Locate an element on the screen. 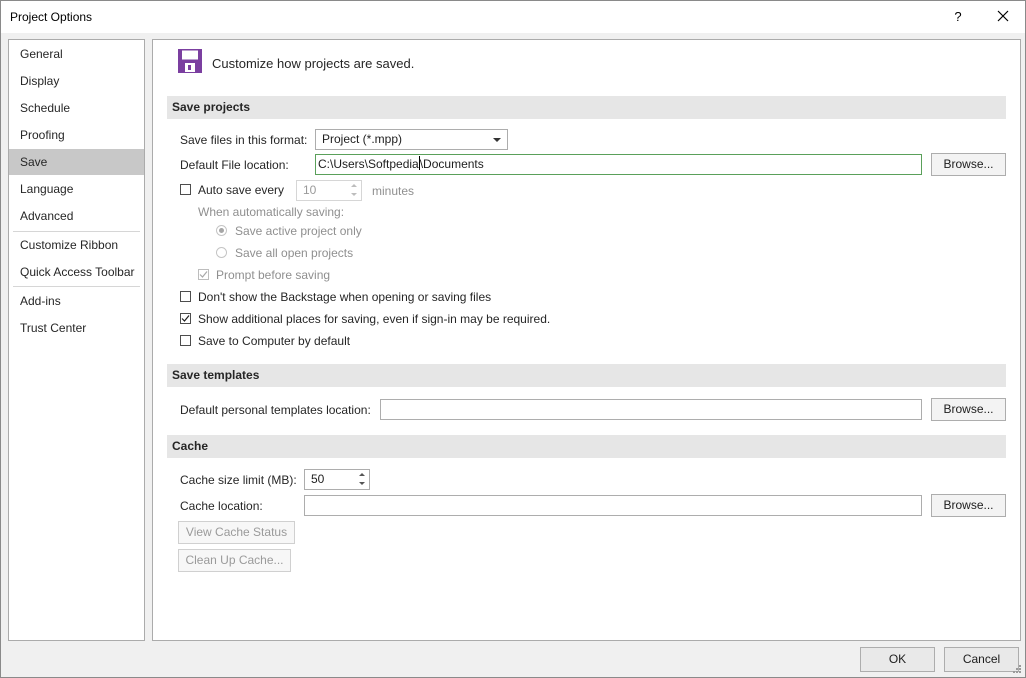 This screenshot has width=1026, height=678. auto-save-label: Auto save every is located at coordinates (241, 190).